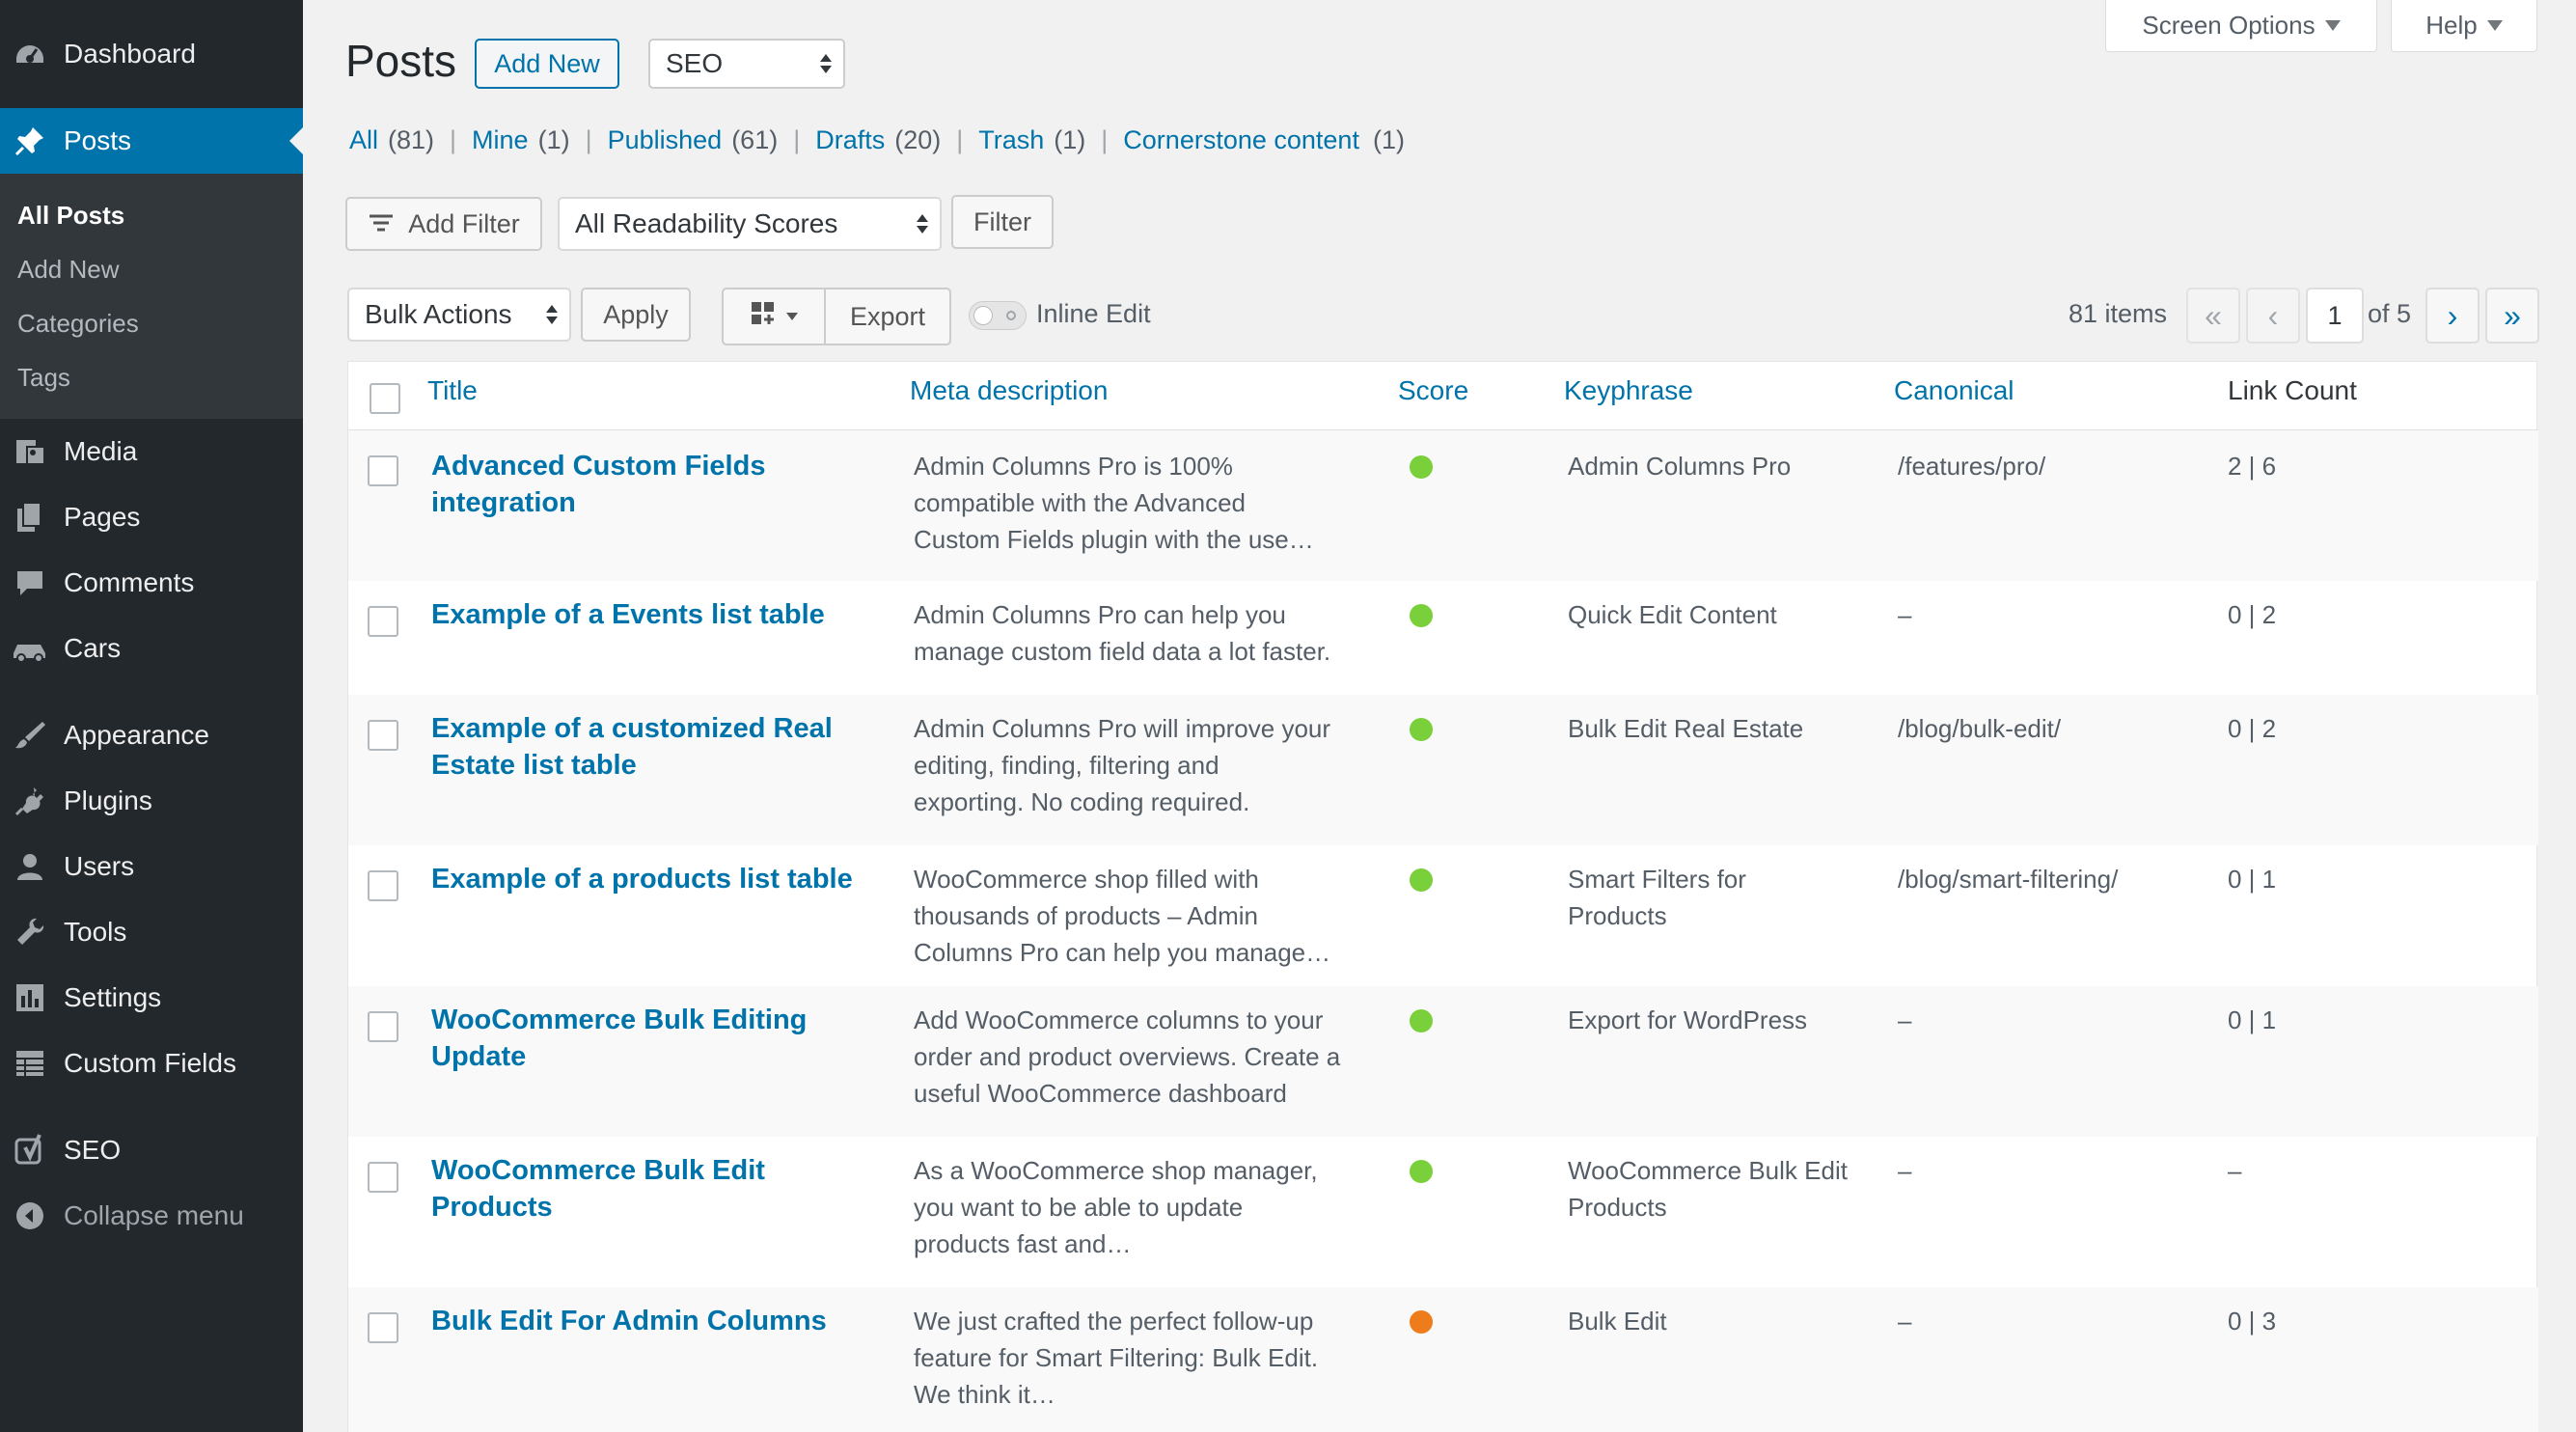 The height and width of the screenshot is (1432, 2576). I want to click on keyphrase: WooCommerce Bulk Edit Products, so click(1708, 1189).